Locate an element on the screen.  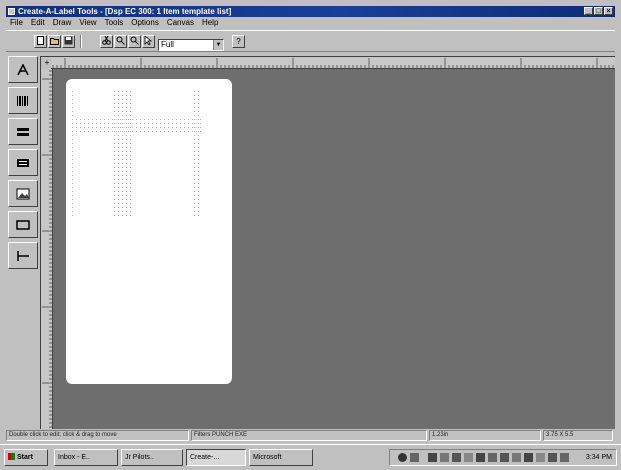
minimize-button: _ is located at coordinates (588, 11).